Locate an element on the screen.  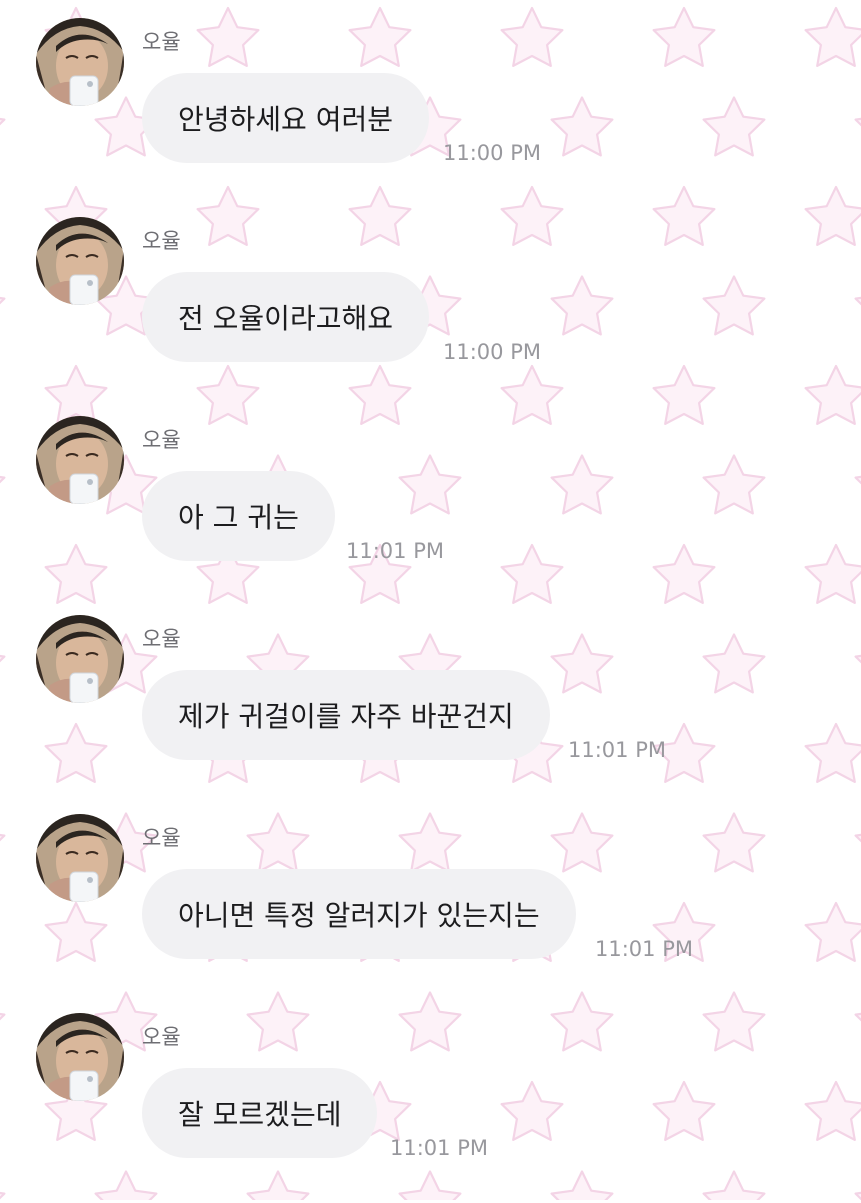
message-bubble: 제가 귀걸이를 자주 바꾼건지 is located at coordinates (346, 715).